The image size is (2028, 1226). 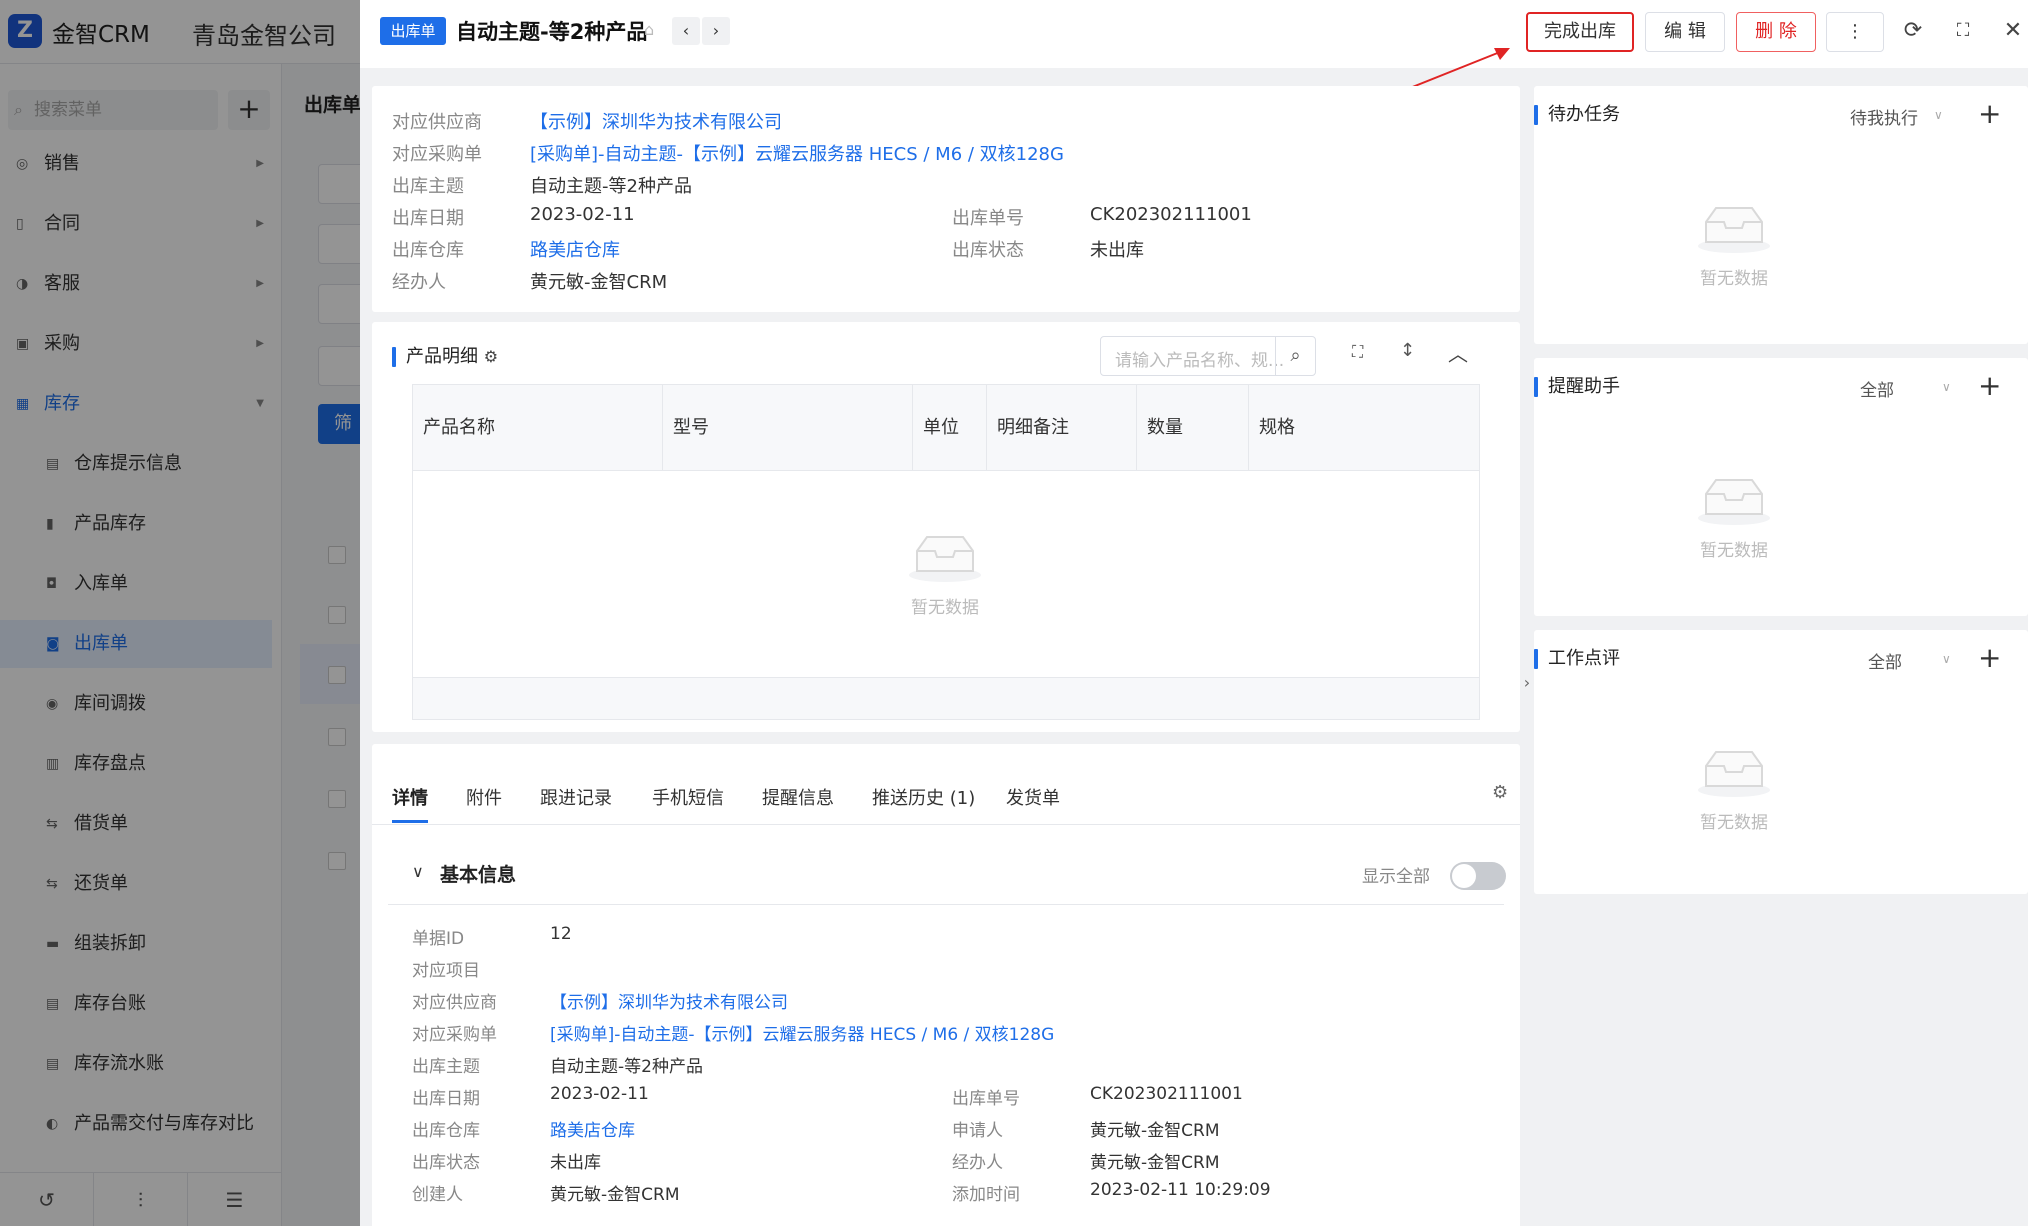 What do you see at coordinates (1478, 876) in the screenshot?
I see `show-all-toggle` at bounding box center [1478, 876].